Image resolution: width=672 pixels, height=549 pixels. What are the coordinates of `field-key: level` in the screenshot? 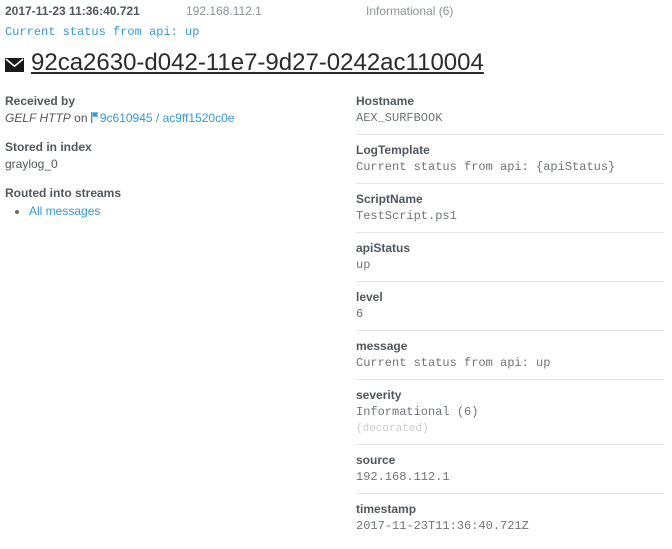 It's located at (369, 297).